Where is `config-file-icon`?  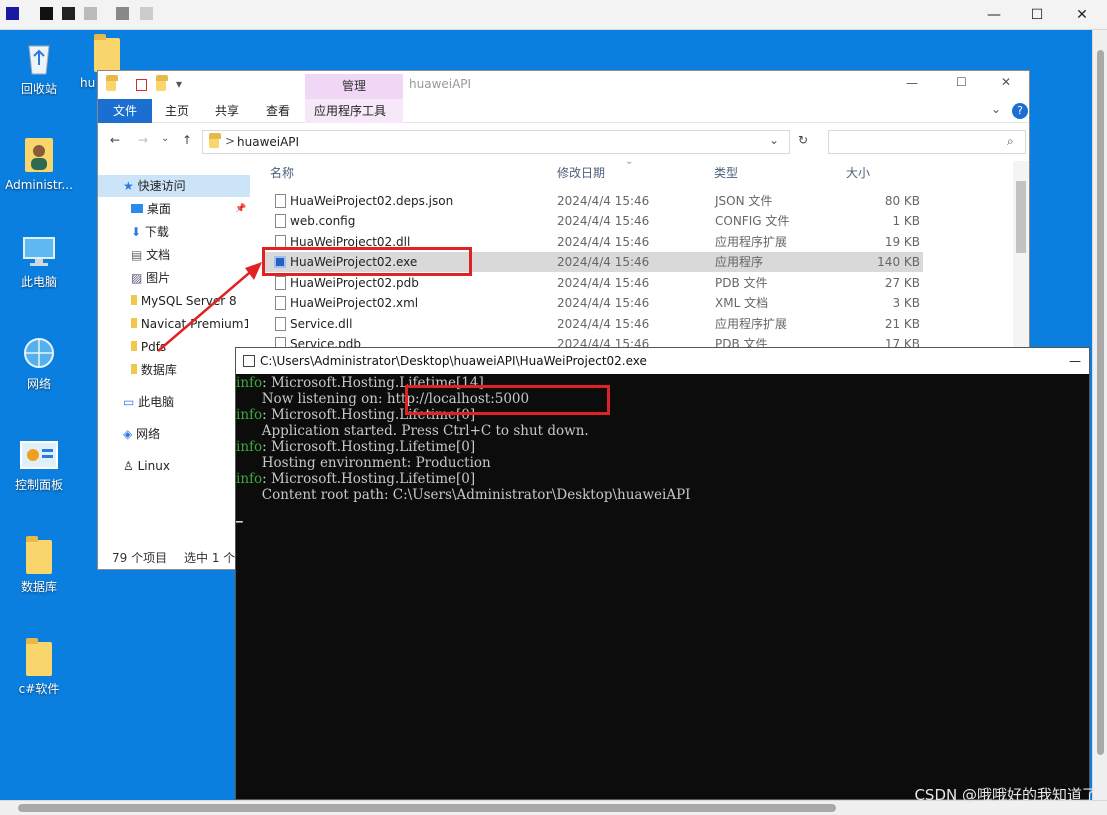 config-file-icon is located at coordinates (280, 221).